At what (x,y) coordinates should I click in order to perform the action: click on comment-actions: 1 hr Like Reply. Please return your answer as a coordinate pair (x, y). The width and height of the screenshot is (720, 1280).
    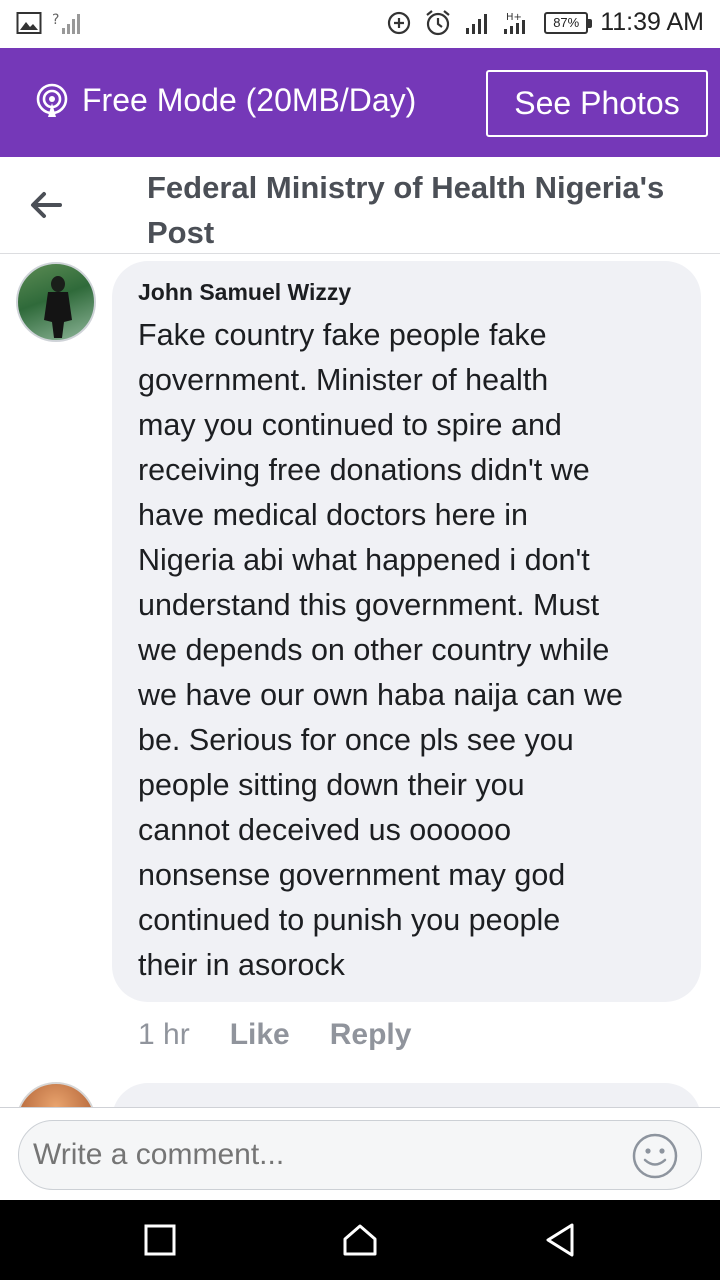
    Looking at the image, I should click on (274, 1035).